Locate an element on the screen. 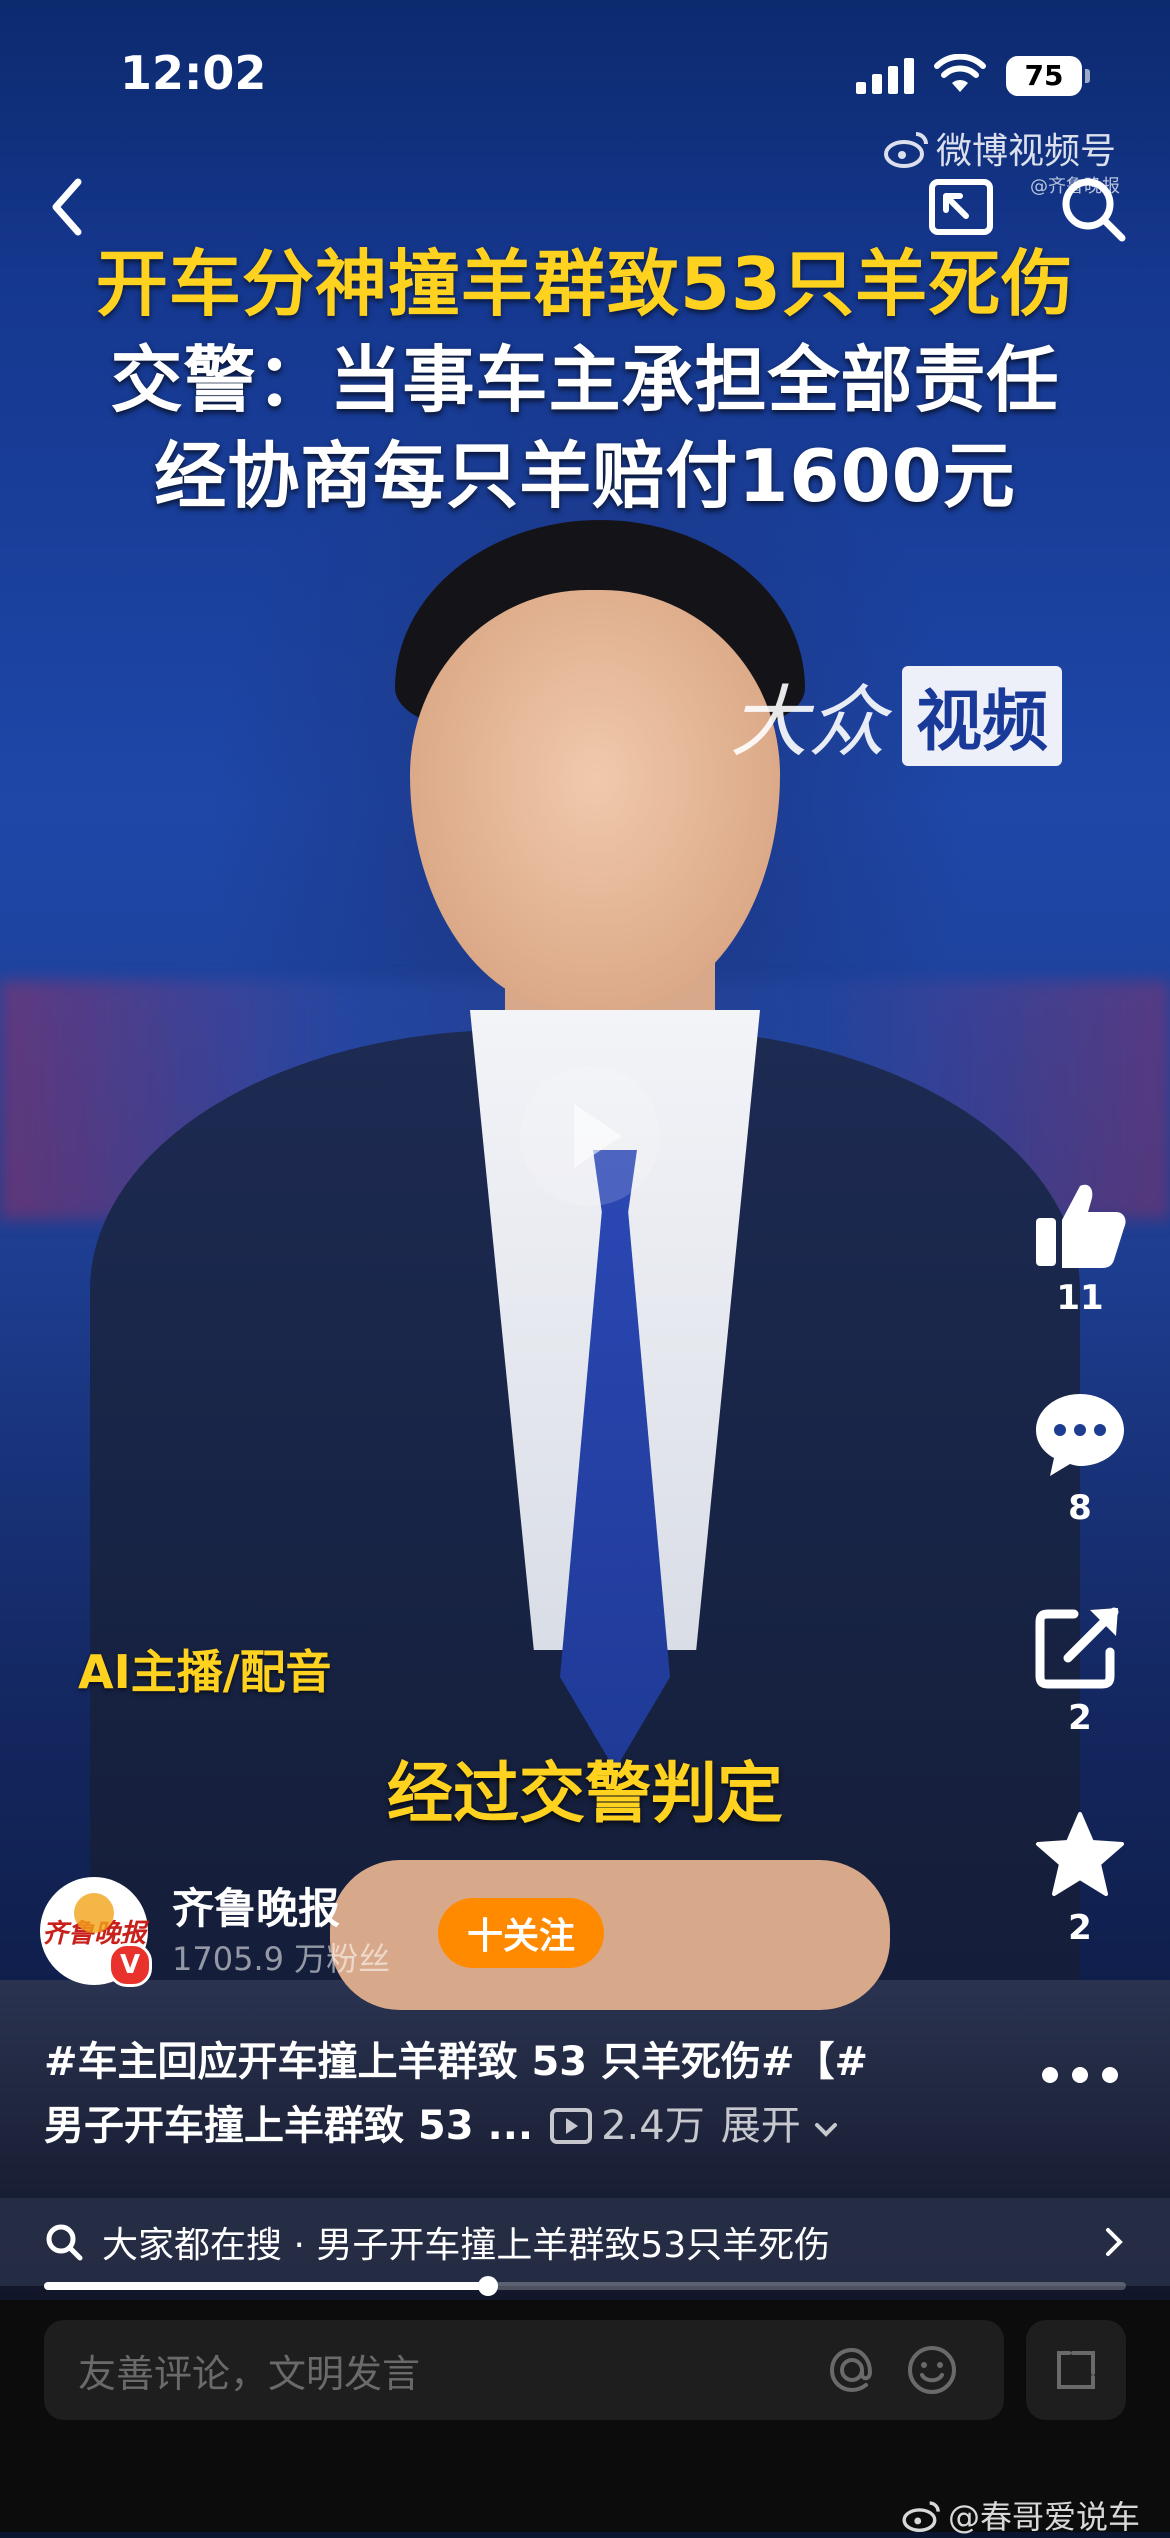  author-fans: 1705.9 万粉丝 is located at coordinates (281, 1959).